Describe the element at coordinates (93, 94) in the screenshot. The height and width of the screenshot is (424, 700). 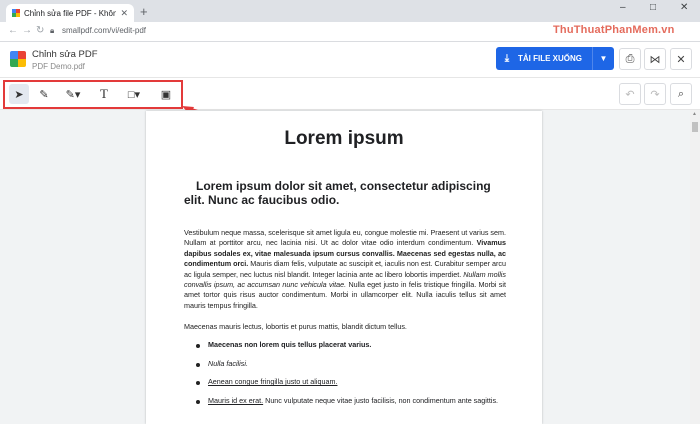
I see `highlight-box` at that location.